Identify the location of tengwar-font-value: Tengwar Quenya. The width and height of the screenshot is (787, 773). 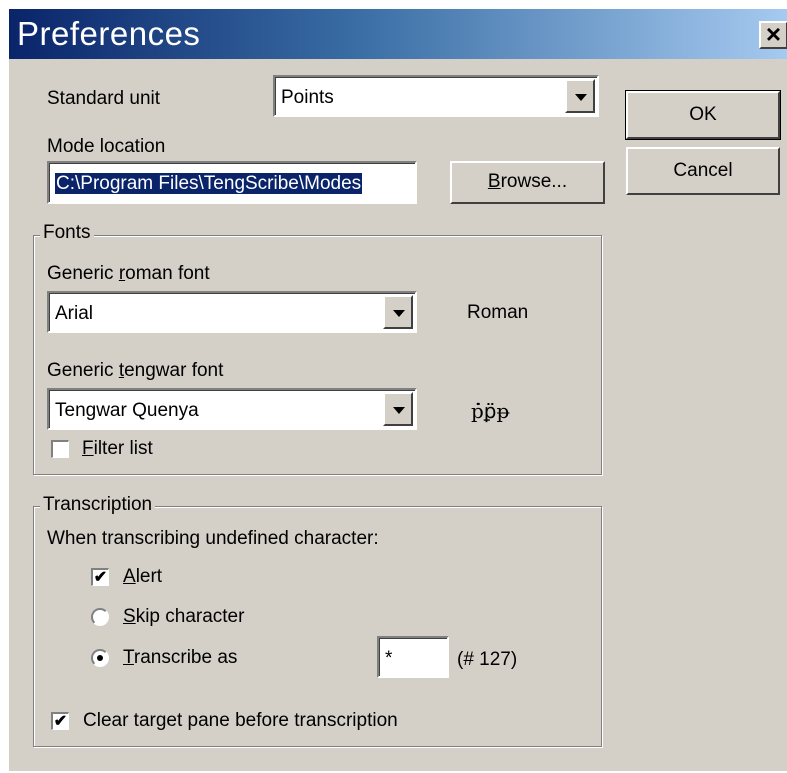
(127, 410).